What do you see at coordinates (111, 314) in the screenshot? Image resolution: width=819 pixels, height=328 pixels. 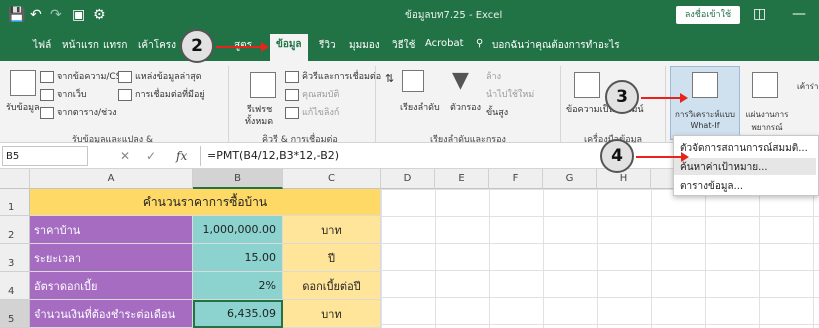 I see `label-cell: จำนวนเงินที่ต้องชำระต่อเดือน` at bounding box center [111, 314].